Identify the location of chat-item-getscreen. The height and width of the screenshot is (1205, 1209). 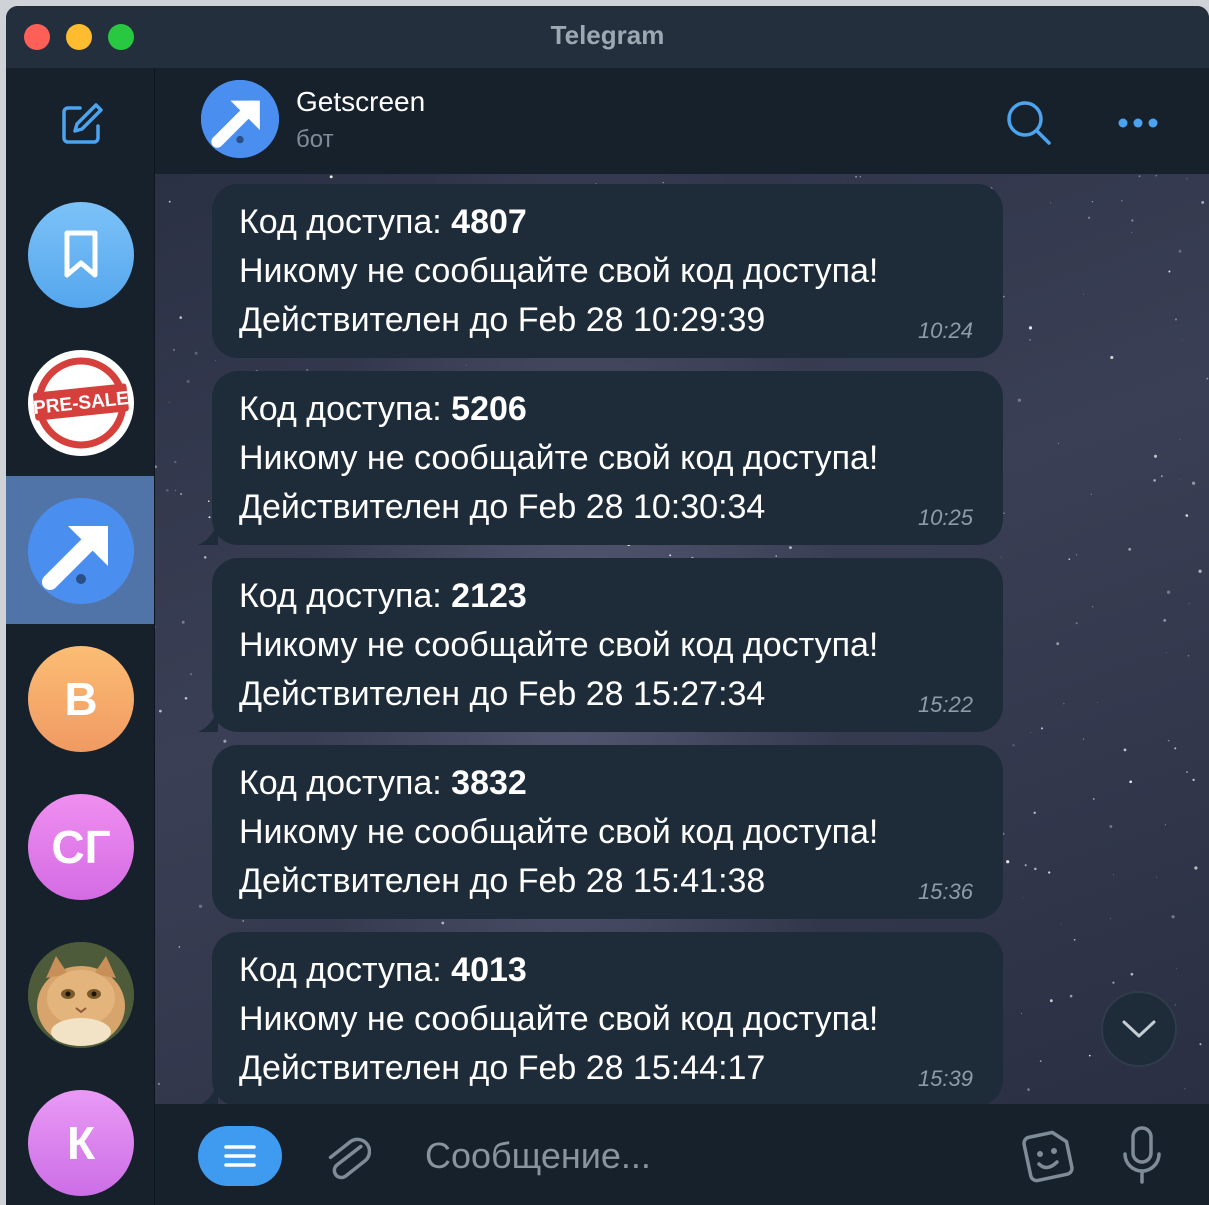
(80, 550).